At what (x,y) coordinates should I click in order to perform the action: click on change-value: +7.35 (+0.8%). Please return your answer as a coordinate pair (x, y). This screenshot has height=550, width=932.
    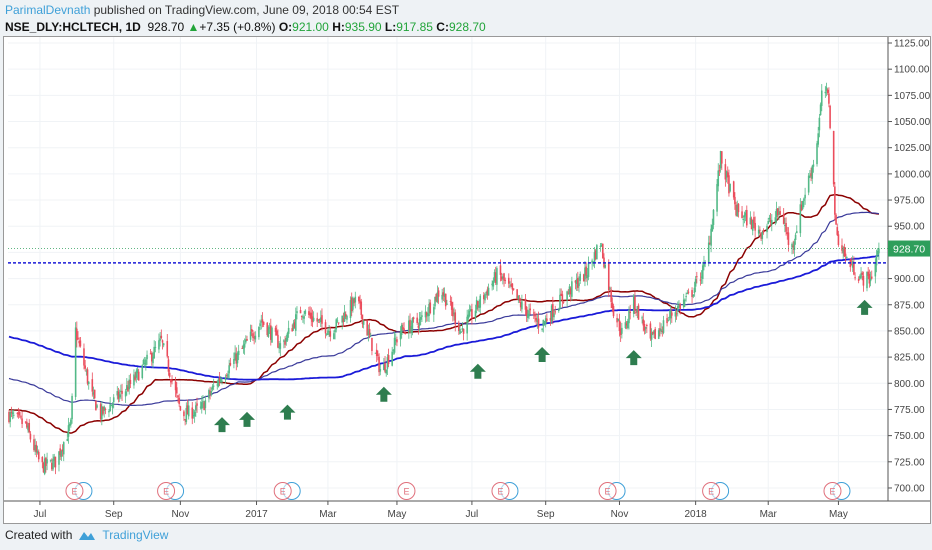
    Looking at the image, I should click on (237, 27).